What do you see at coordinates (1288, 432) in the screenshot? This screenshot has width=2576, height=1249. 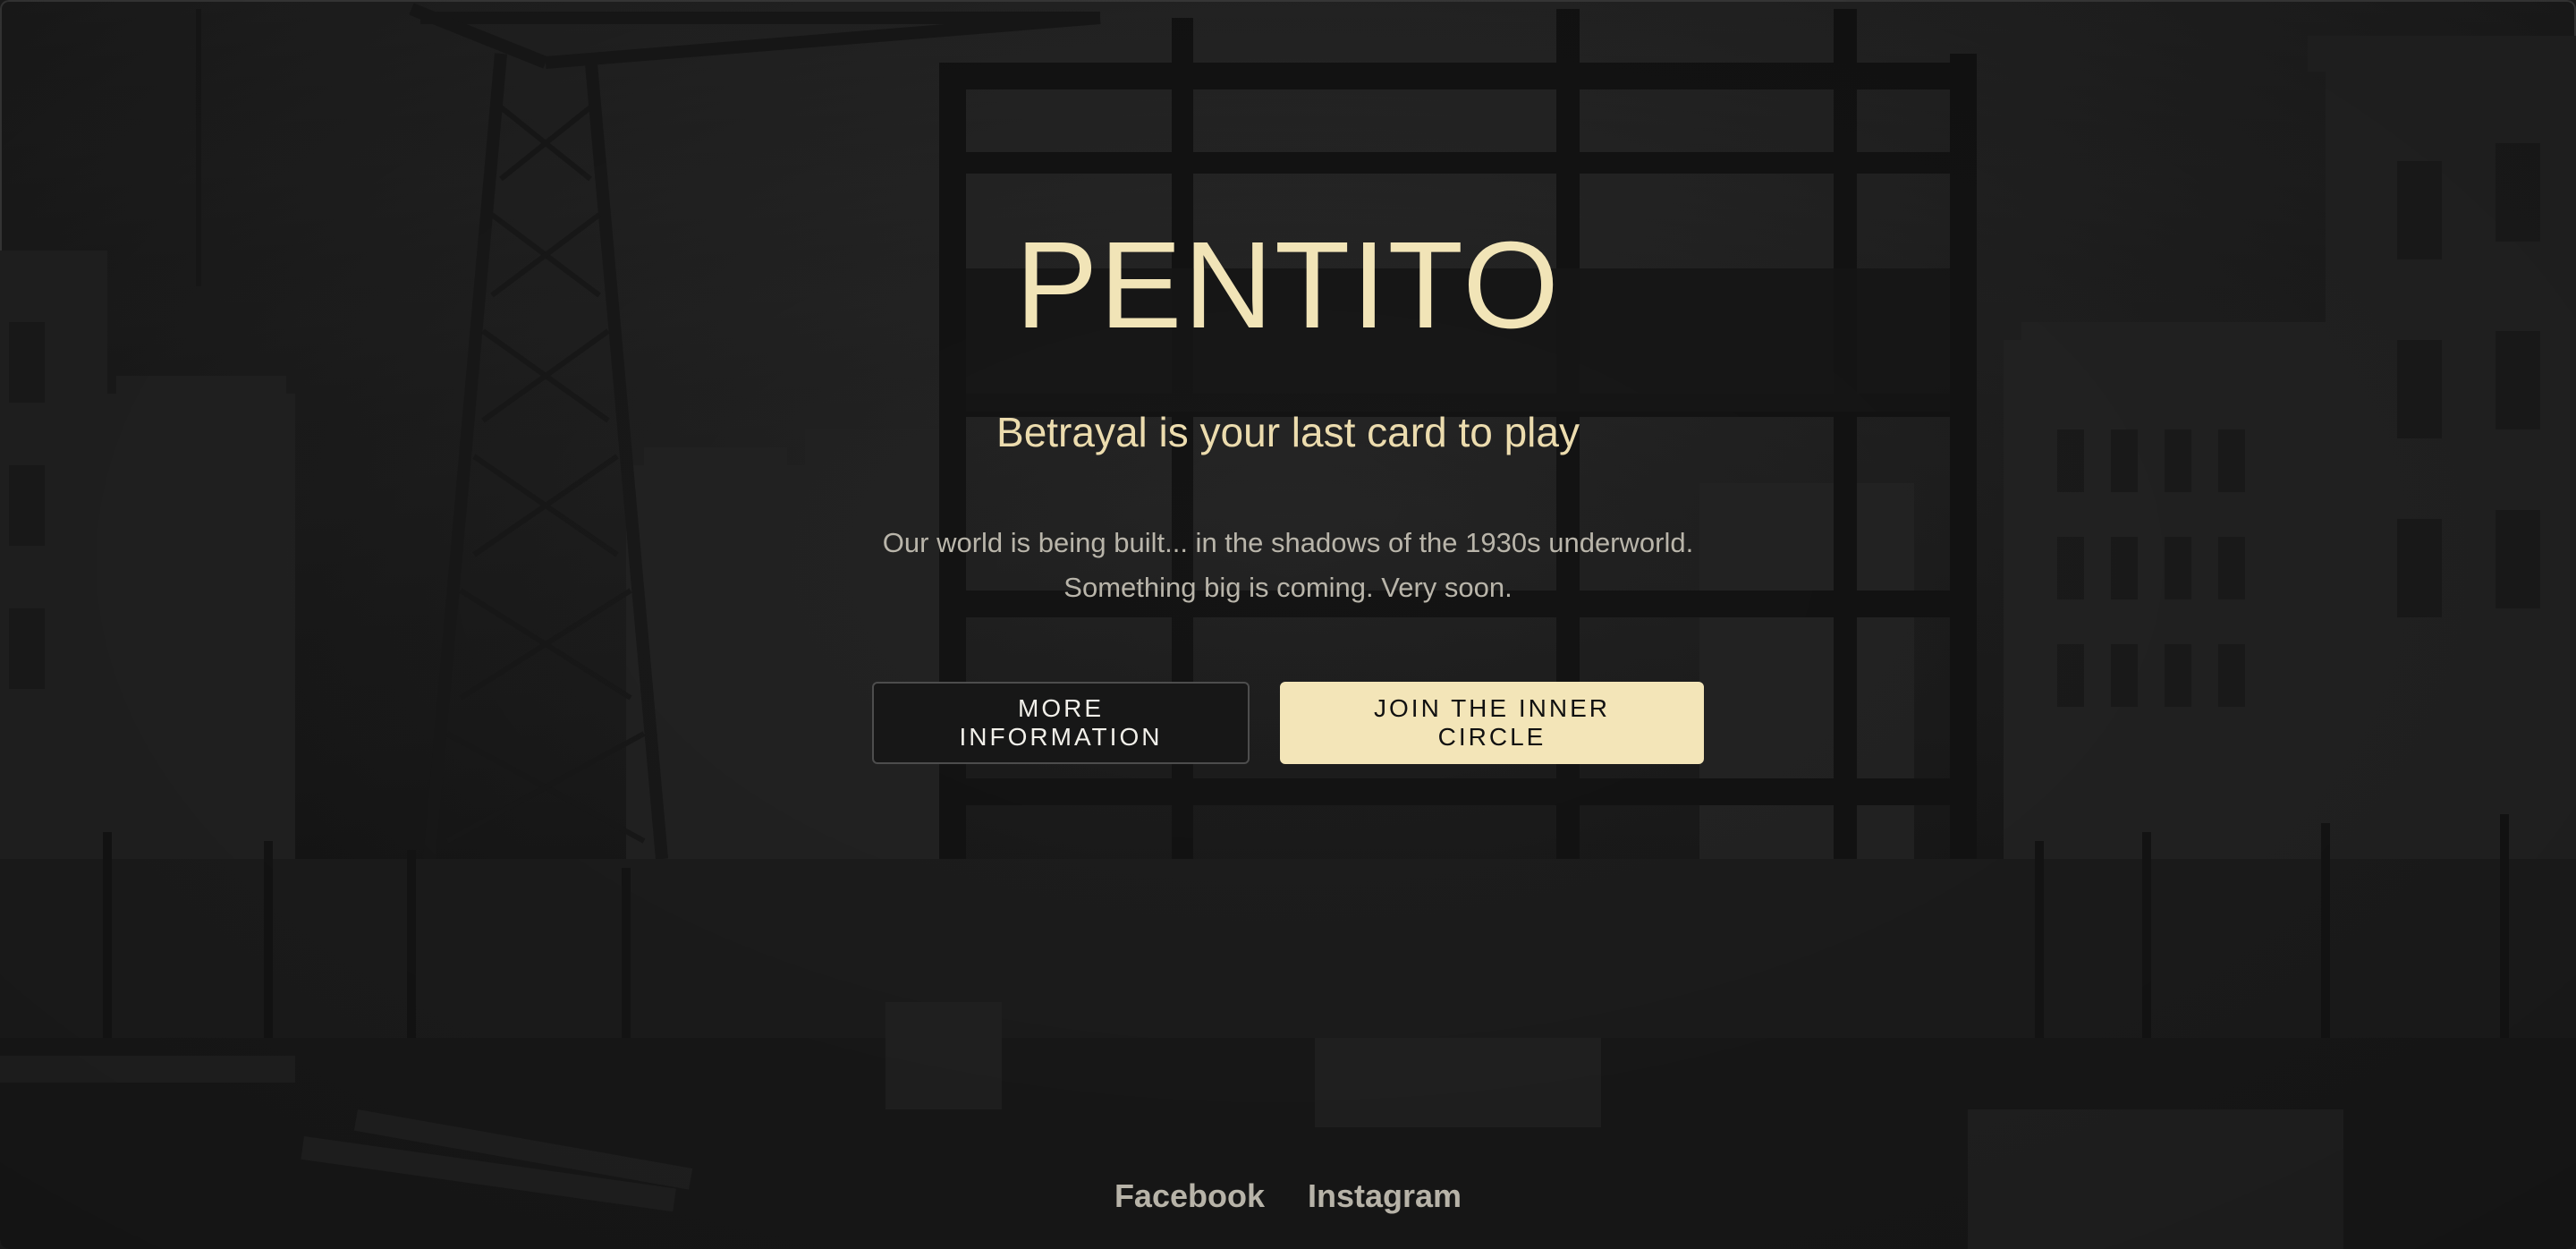 I see `tagline: Betrayal is your last card to play` at bounding box center [1288, 432].